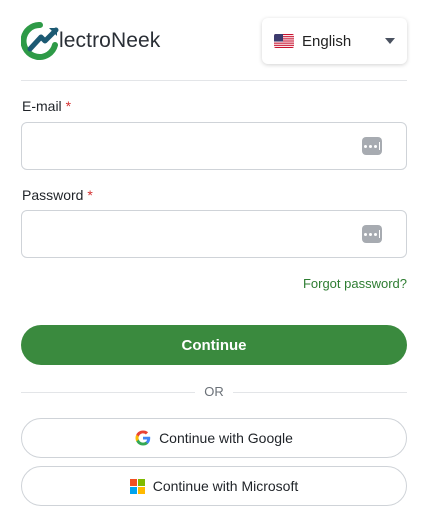 This screenshot has height=522, width=432. I want to click on password-field-container, so click(214, 234).